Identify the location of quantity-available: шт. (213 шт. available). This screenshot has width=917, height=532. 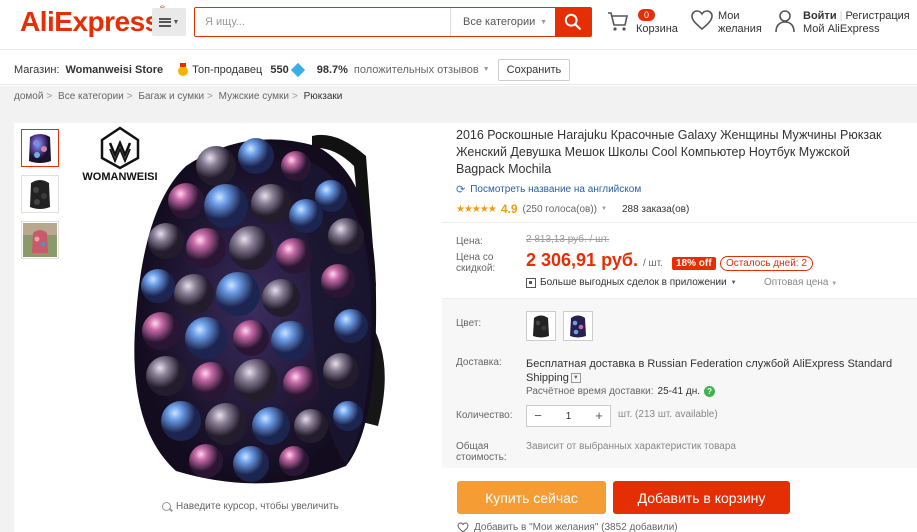
(668, 414).